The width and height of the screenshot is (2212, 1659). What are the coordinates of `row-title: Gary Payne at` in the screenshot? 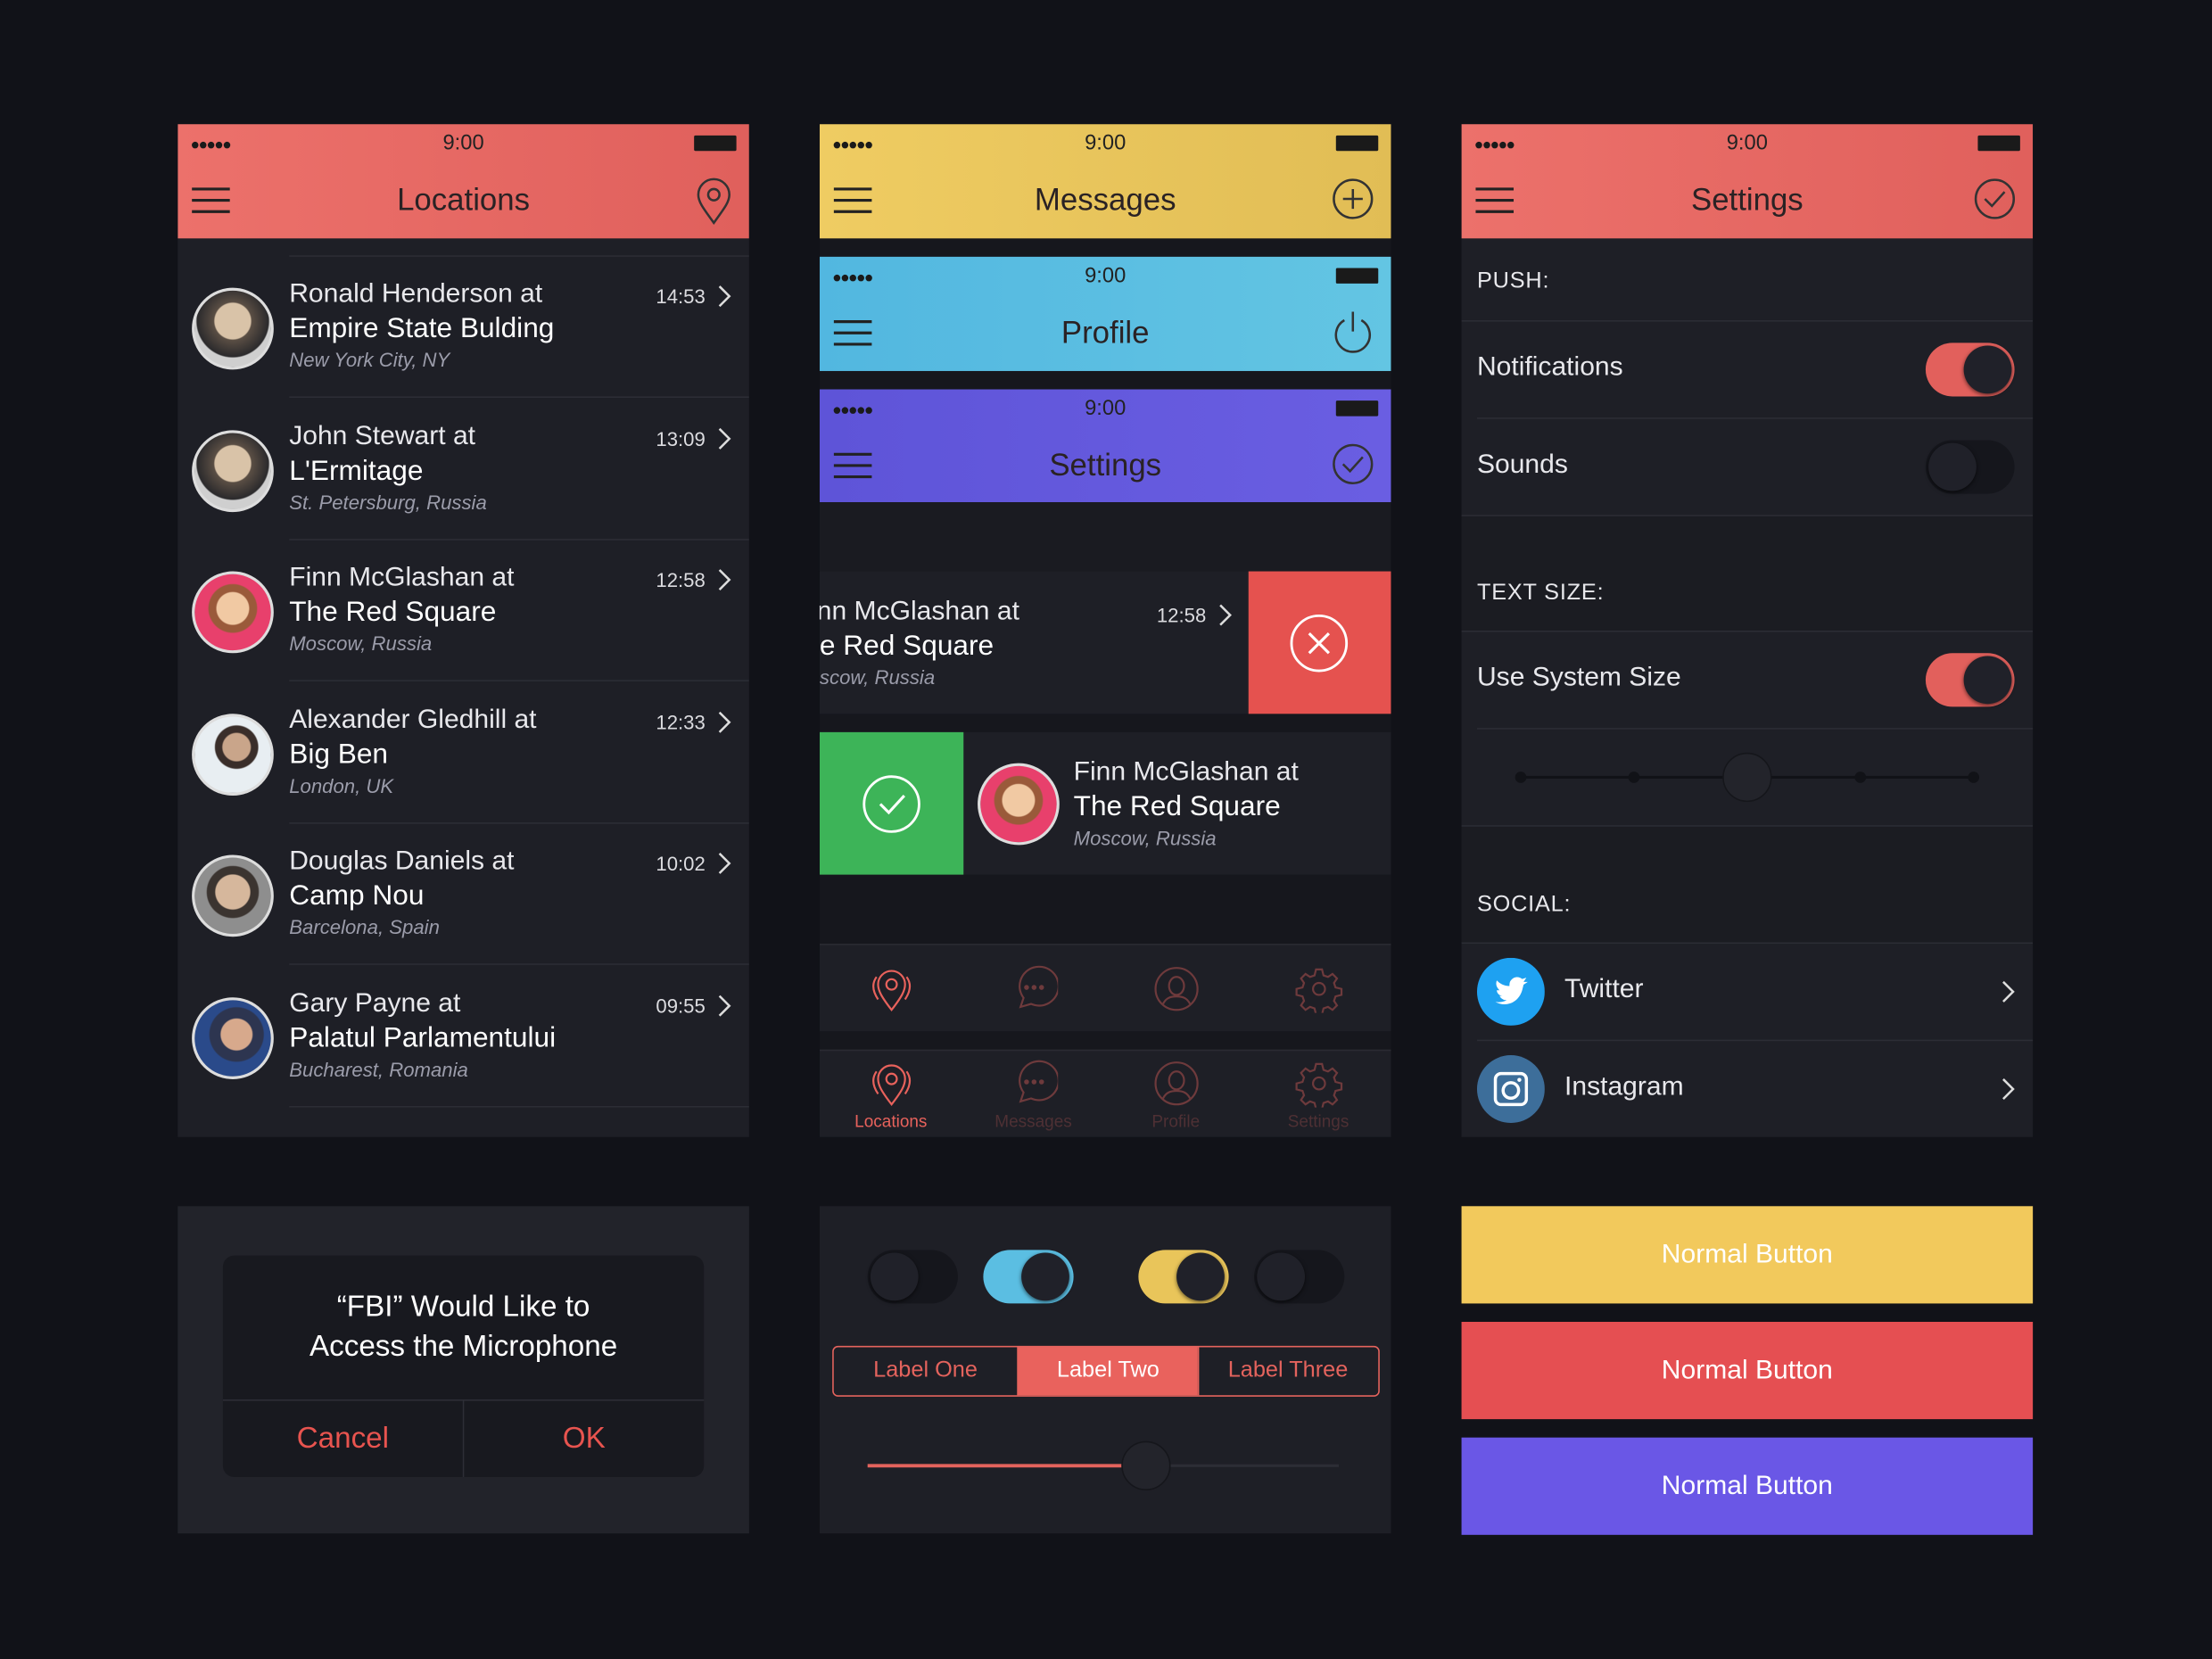 It's located at (375, 1003).